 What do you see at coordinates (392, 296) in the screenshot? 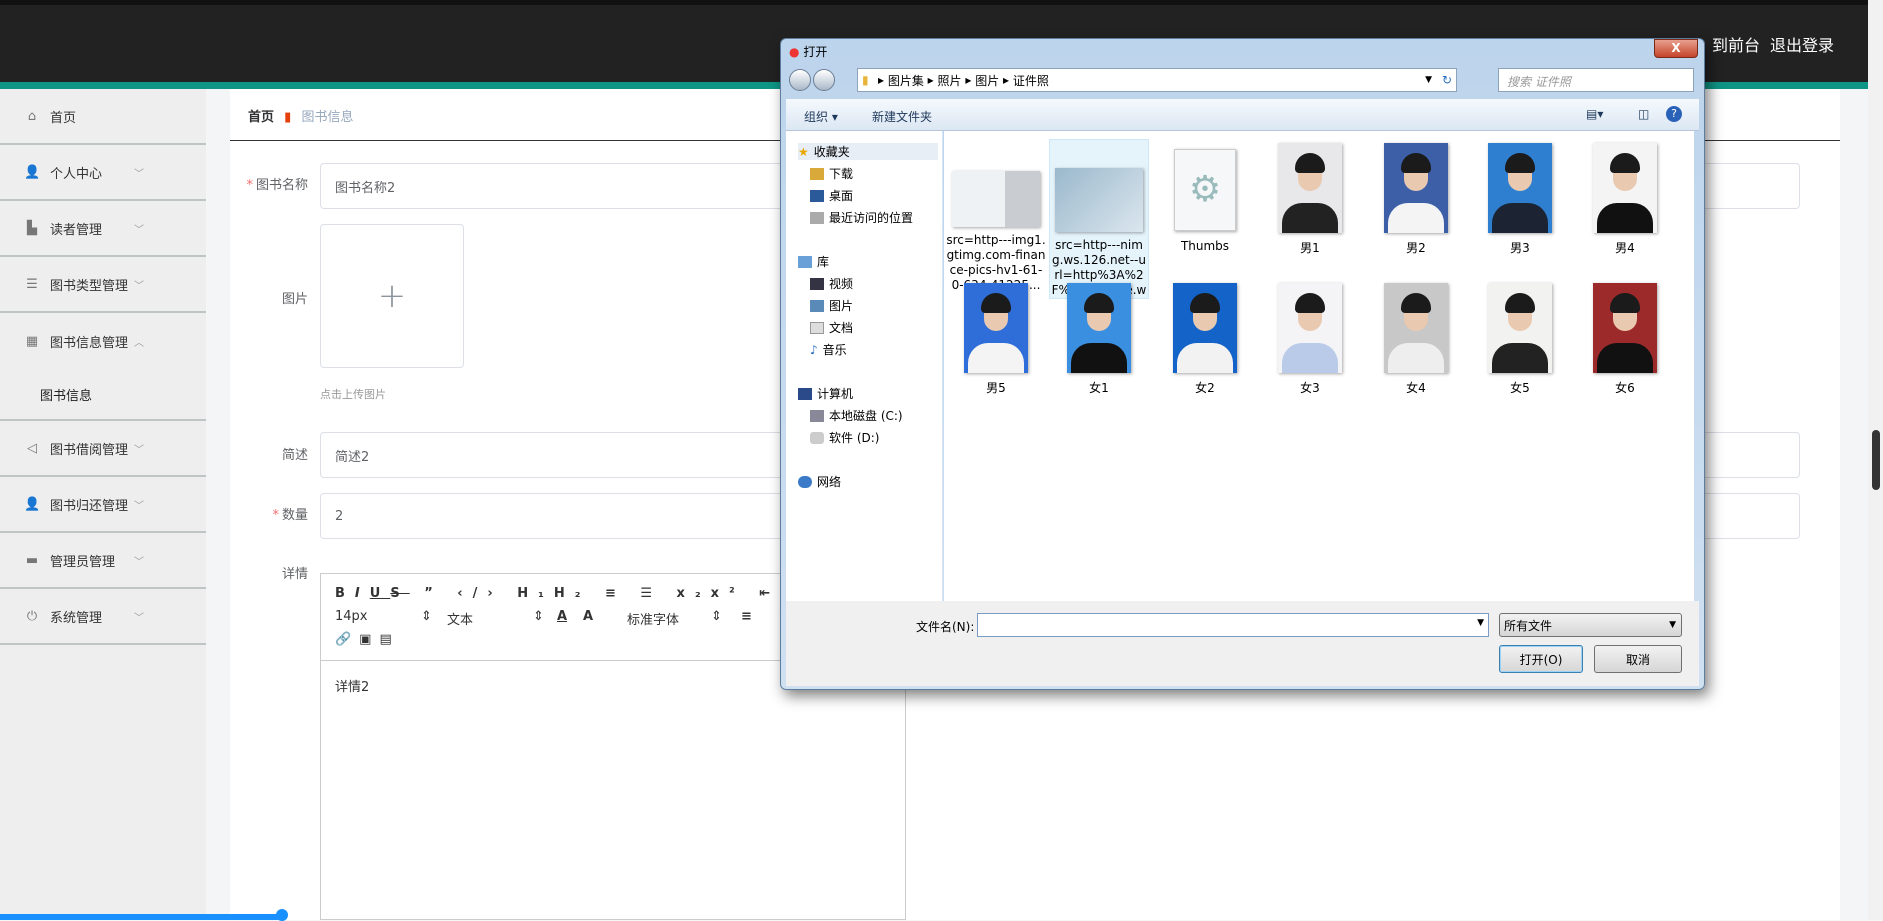
I see `image-upload-button: +` at bounding box center [392, 296].